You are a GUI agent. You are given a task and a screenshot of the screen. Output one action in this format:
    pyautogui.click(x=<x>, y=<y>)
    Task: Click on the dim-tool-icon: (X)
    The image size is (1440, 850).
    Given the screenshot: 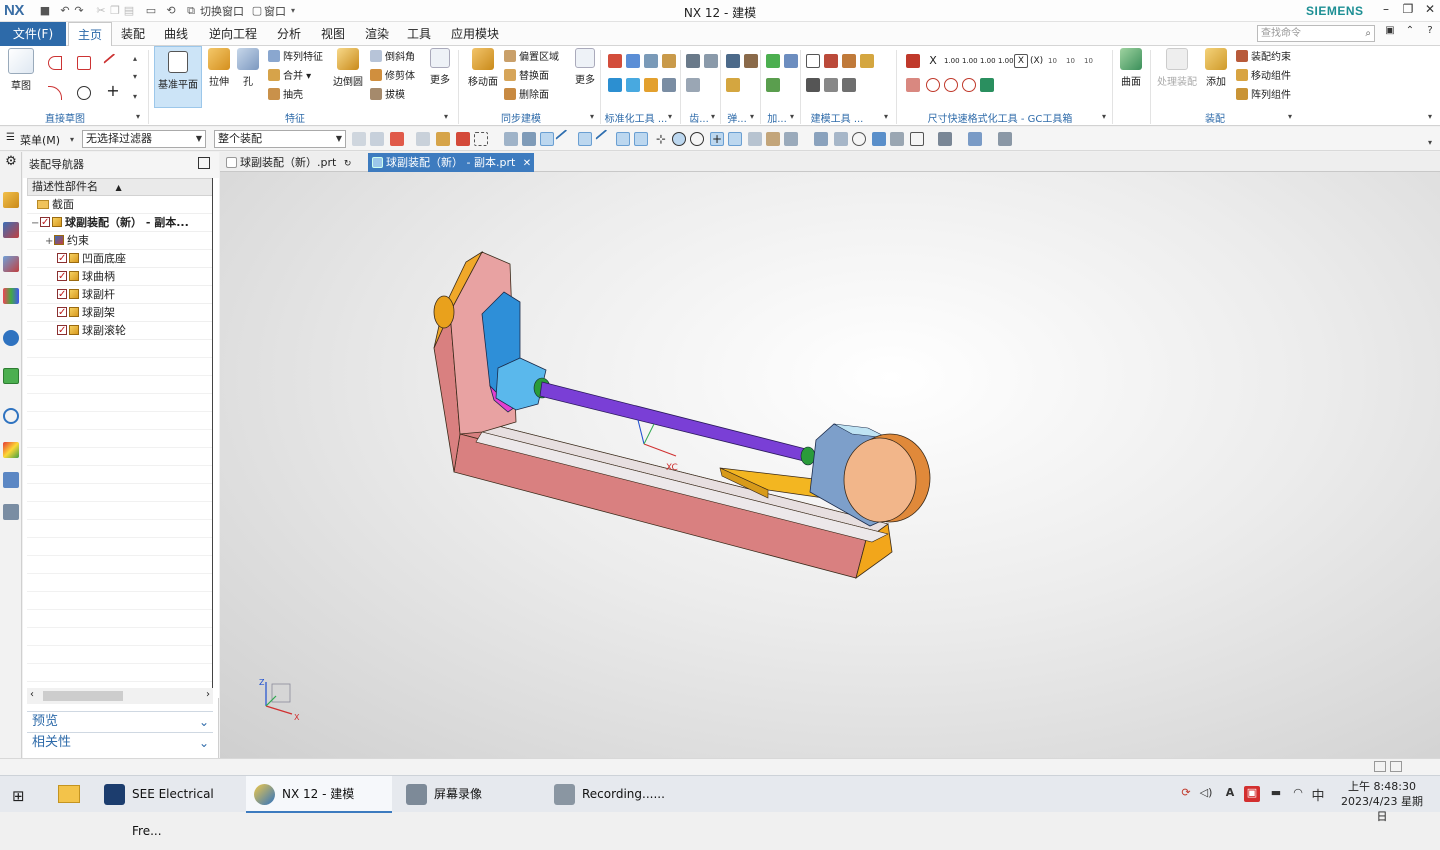 What is the action you would take?
    pyautogui.click(x=1037, y=61)
    